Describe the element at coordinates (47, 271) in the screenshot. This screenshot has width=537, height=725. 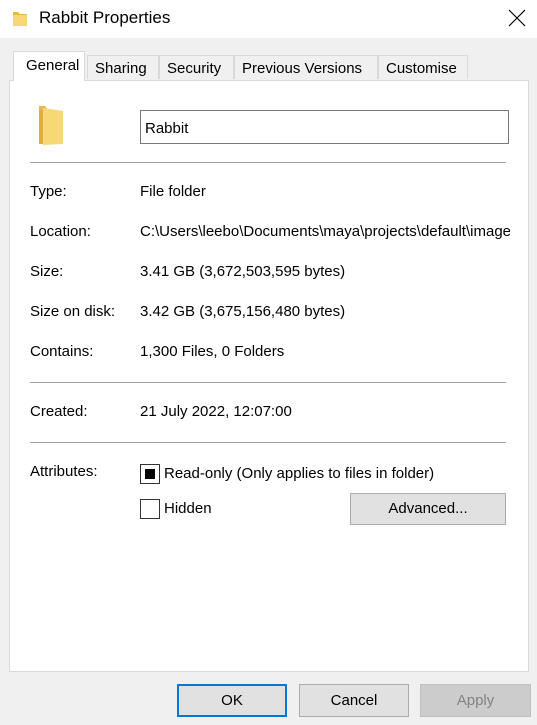
I see `size-label: Size:` at that location.